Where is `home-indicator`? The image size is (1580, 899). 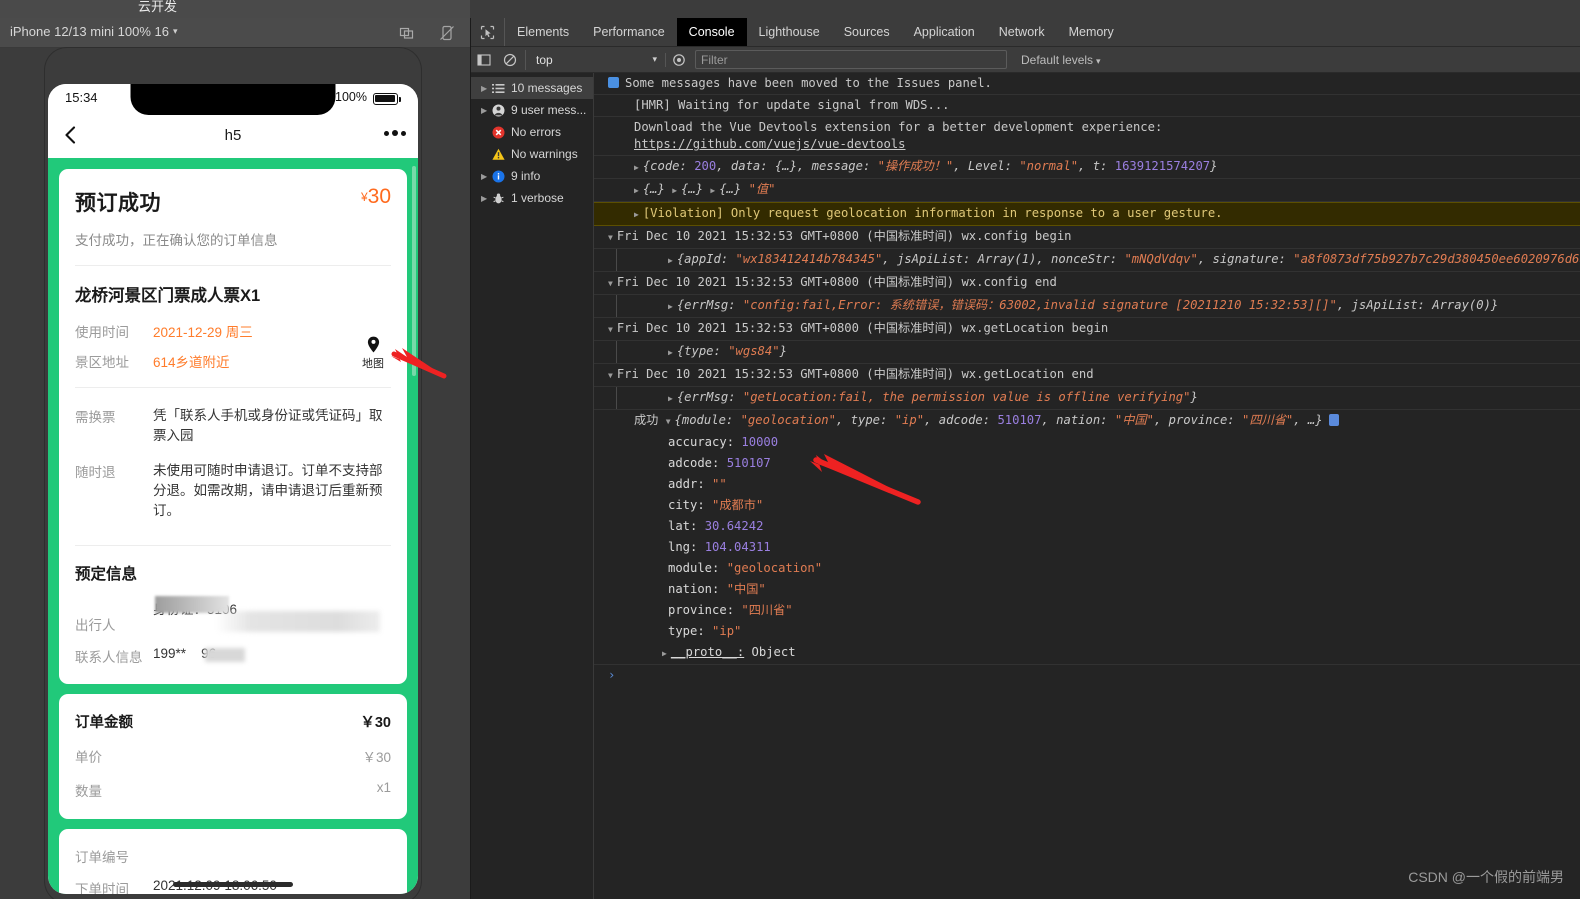
home-indicator is located at coordinates (233, 884).